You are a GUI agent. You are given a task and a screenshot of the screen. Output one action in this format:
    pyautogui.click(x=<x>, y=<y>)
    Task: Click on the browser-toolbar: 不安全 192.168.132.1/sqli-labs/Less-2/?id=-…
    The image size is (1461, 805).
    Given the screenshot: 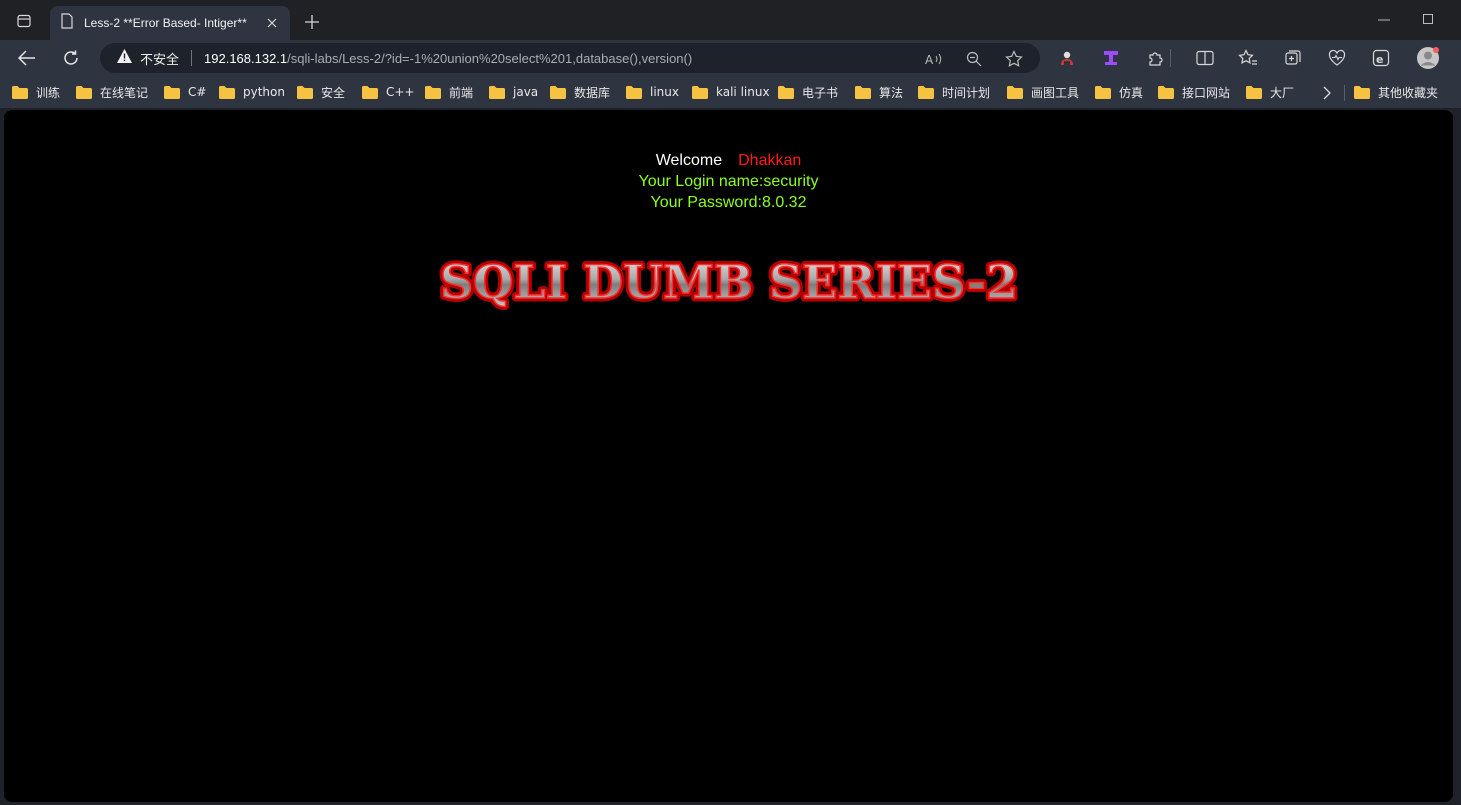 What is the action you would take?
    pyautogui.click(x=730, y=58)
    